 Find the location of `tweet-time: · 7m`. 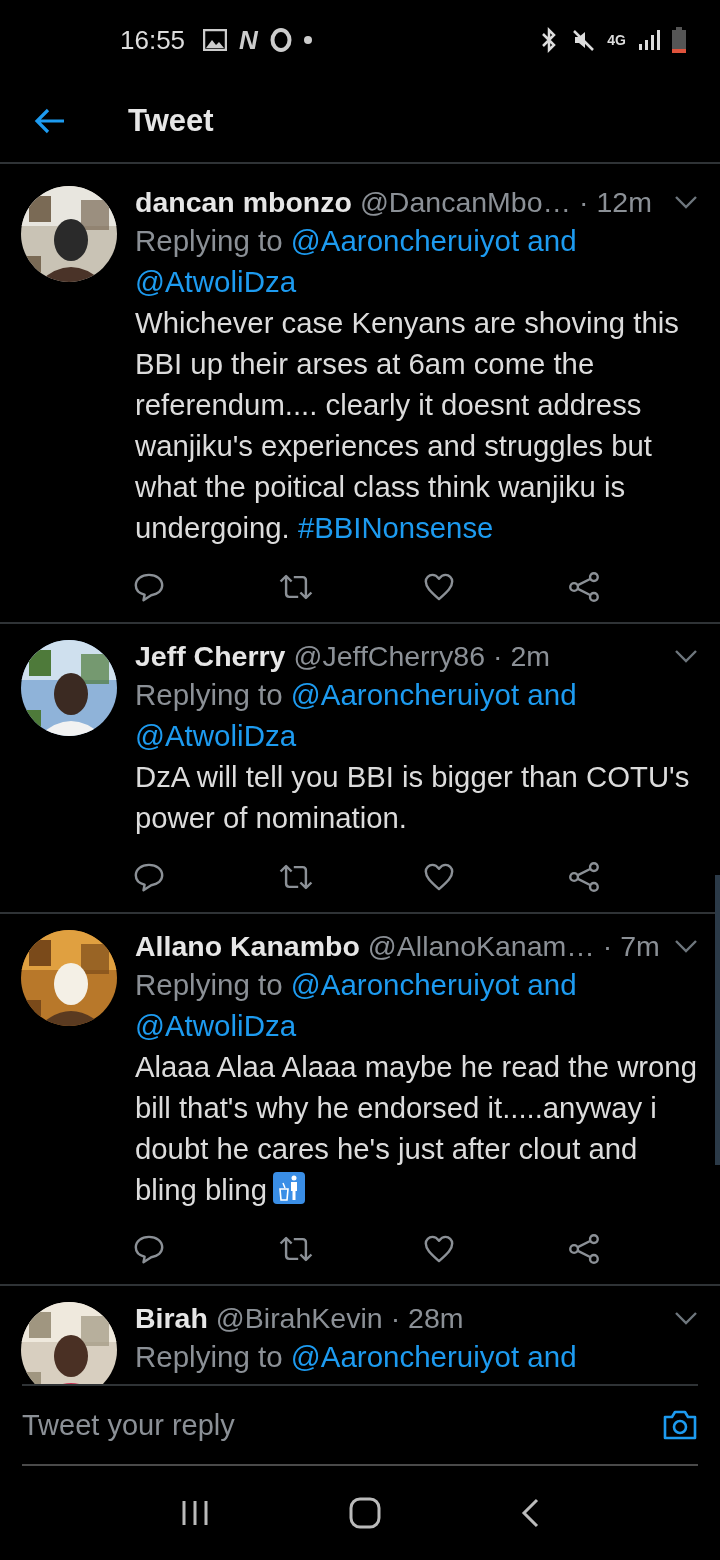

tweet-time: · 7m is located at coordinates (631, 946).